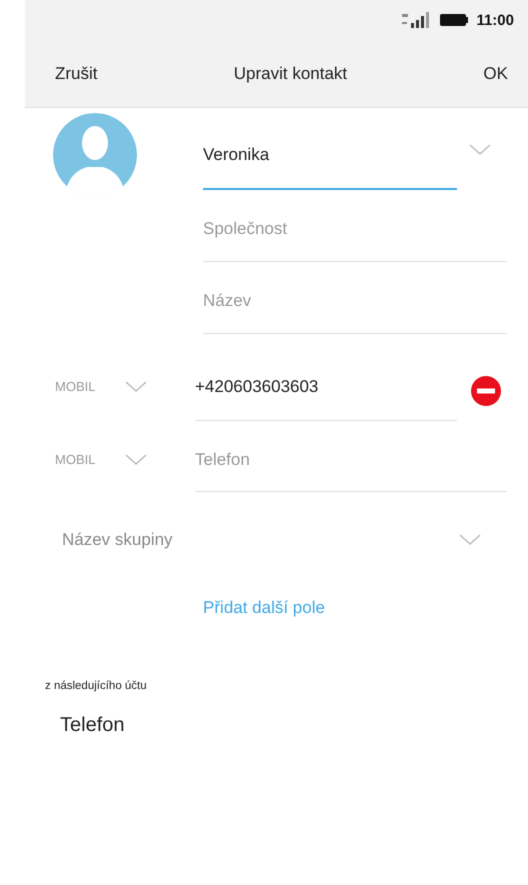 The height and width of the screenshot is (885, 528). Describe the element at coordinates (96, 686) in the screenshot. I see `account-caption: z následujícího účtu` at that location.